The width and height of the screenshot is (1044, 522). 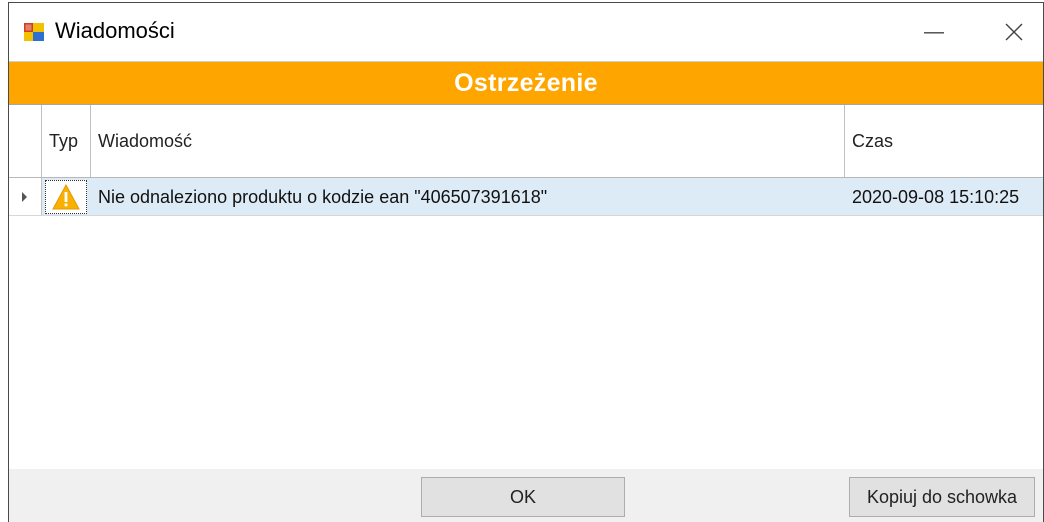 I want to click on minimize-button: —, so click(x=934, y=32).